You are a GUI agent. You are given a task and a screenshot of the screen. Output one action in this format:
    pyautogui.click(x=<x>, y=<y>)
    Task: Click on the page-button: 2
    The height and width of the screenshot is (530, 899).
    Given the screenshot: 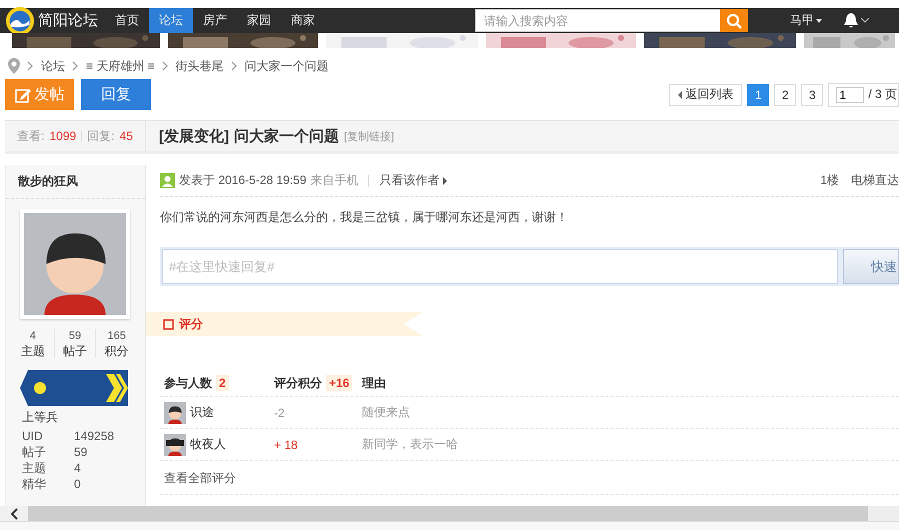 What is the action you would take?
    pyautogui.click(x=785, y=95)
    